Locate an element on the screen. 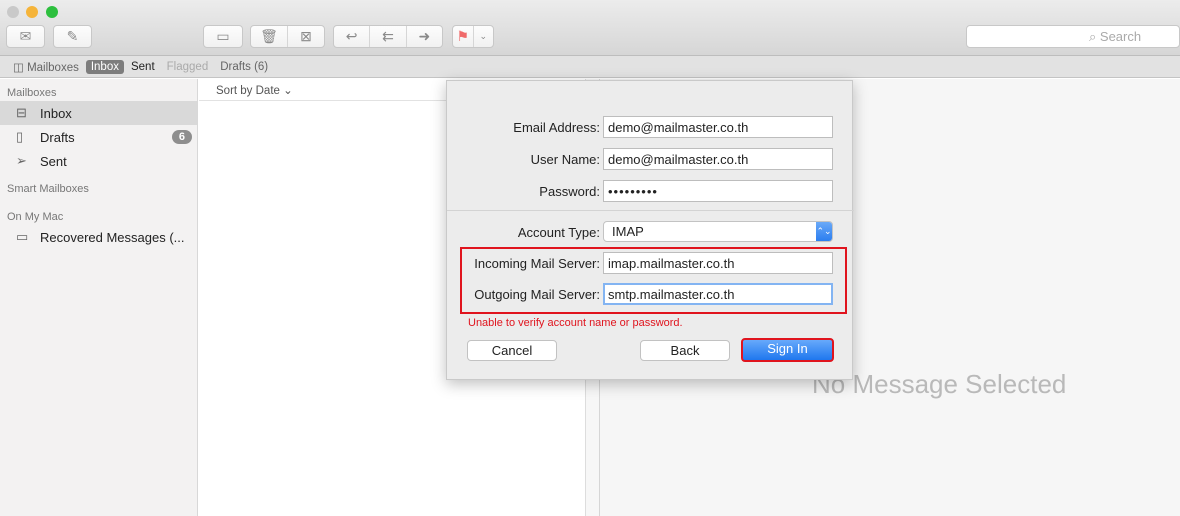  outgoing-server-field: smtp.mailmaster.co.th is located at coordinates (718, 294).